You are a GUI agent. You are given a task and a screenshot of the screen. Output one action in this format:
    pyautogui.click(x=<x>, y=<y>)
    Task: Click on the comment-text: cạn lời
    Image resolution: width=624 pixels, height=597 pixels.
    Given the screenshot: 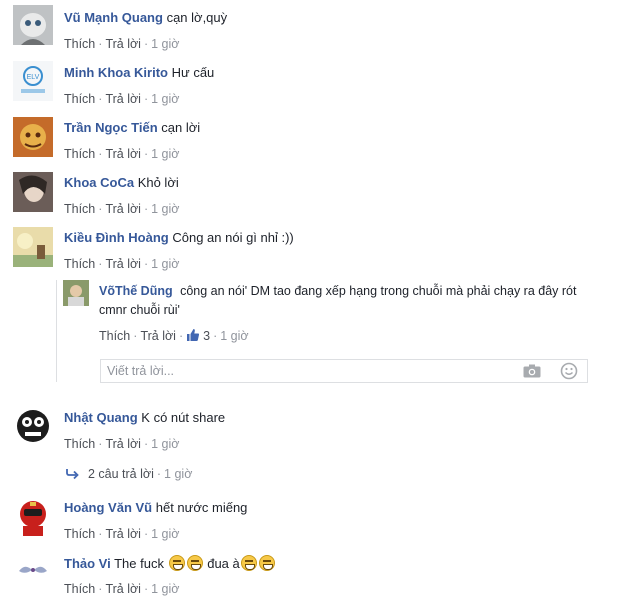 What is the action you would take?
    pyautogui.click(x=181, y=127)
    